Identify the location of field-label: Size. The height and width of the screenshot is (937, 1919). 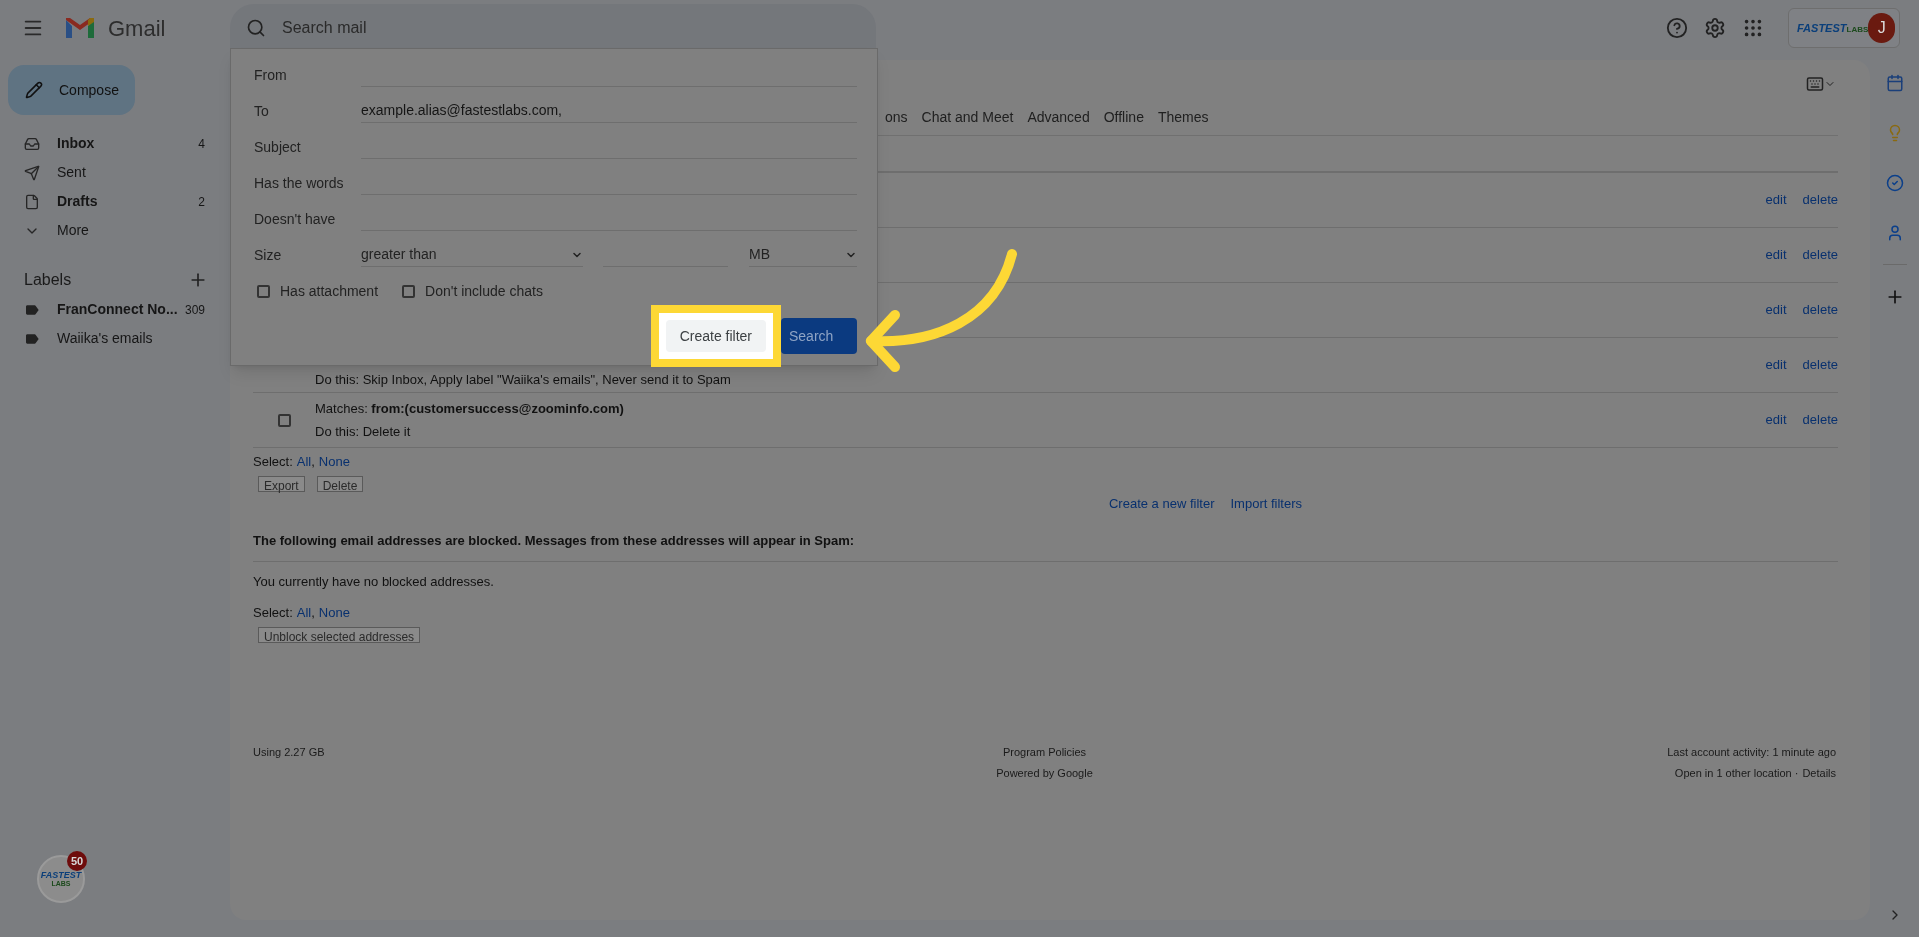
(268, 255).